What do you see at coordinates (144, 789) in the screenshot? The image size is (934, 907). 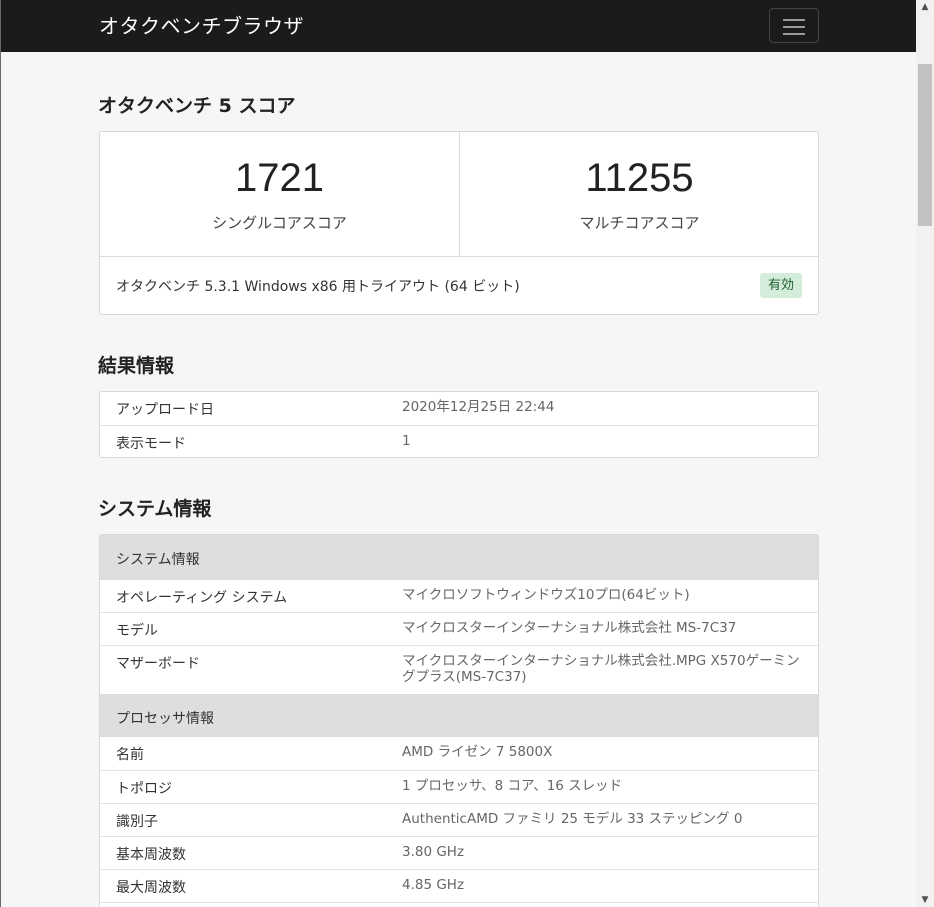 I see `row-key: トポロジ` at bounding box center [144, 789].